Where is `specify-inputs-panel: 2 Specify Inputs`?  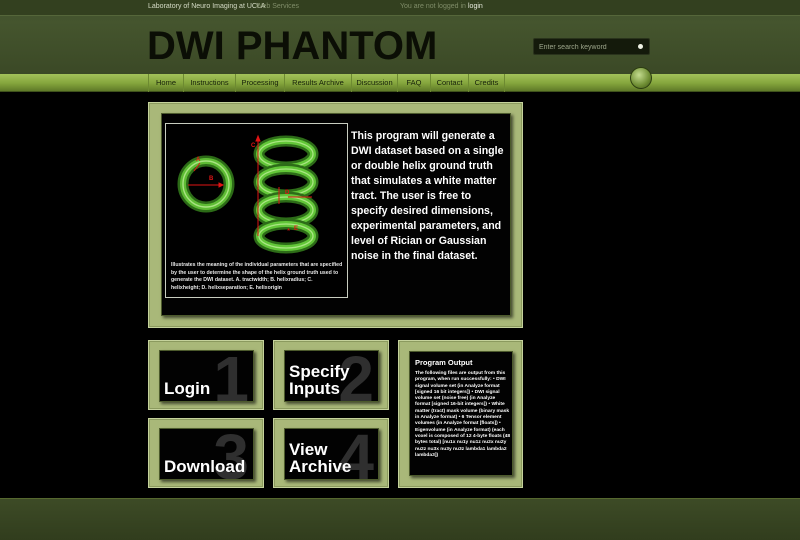 specify-inputs-panel: 2 Specify Inputs is located at coordinates (331, 375).